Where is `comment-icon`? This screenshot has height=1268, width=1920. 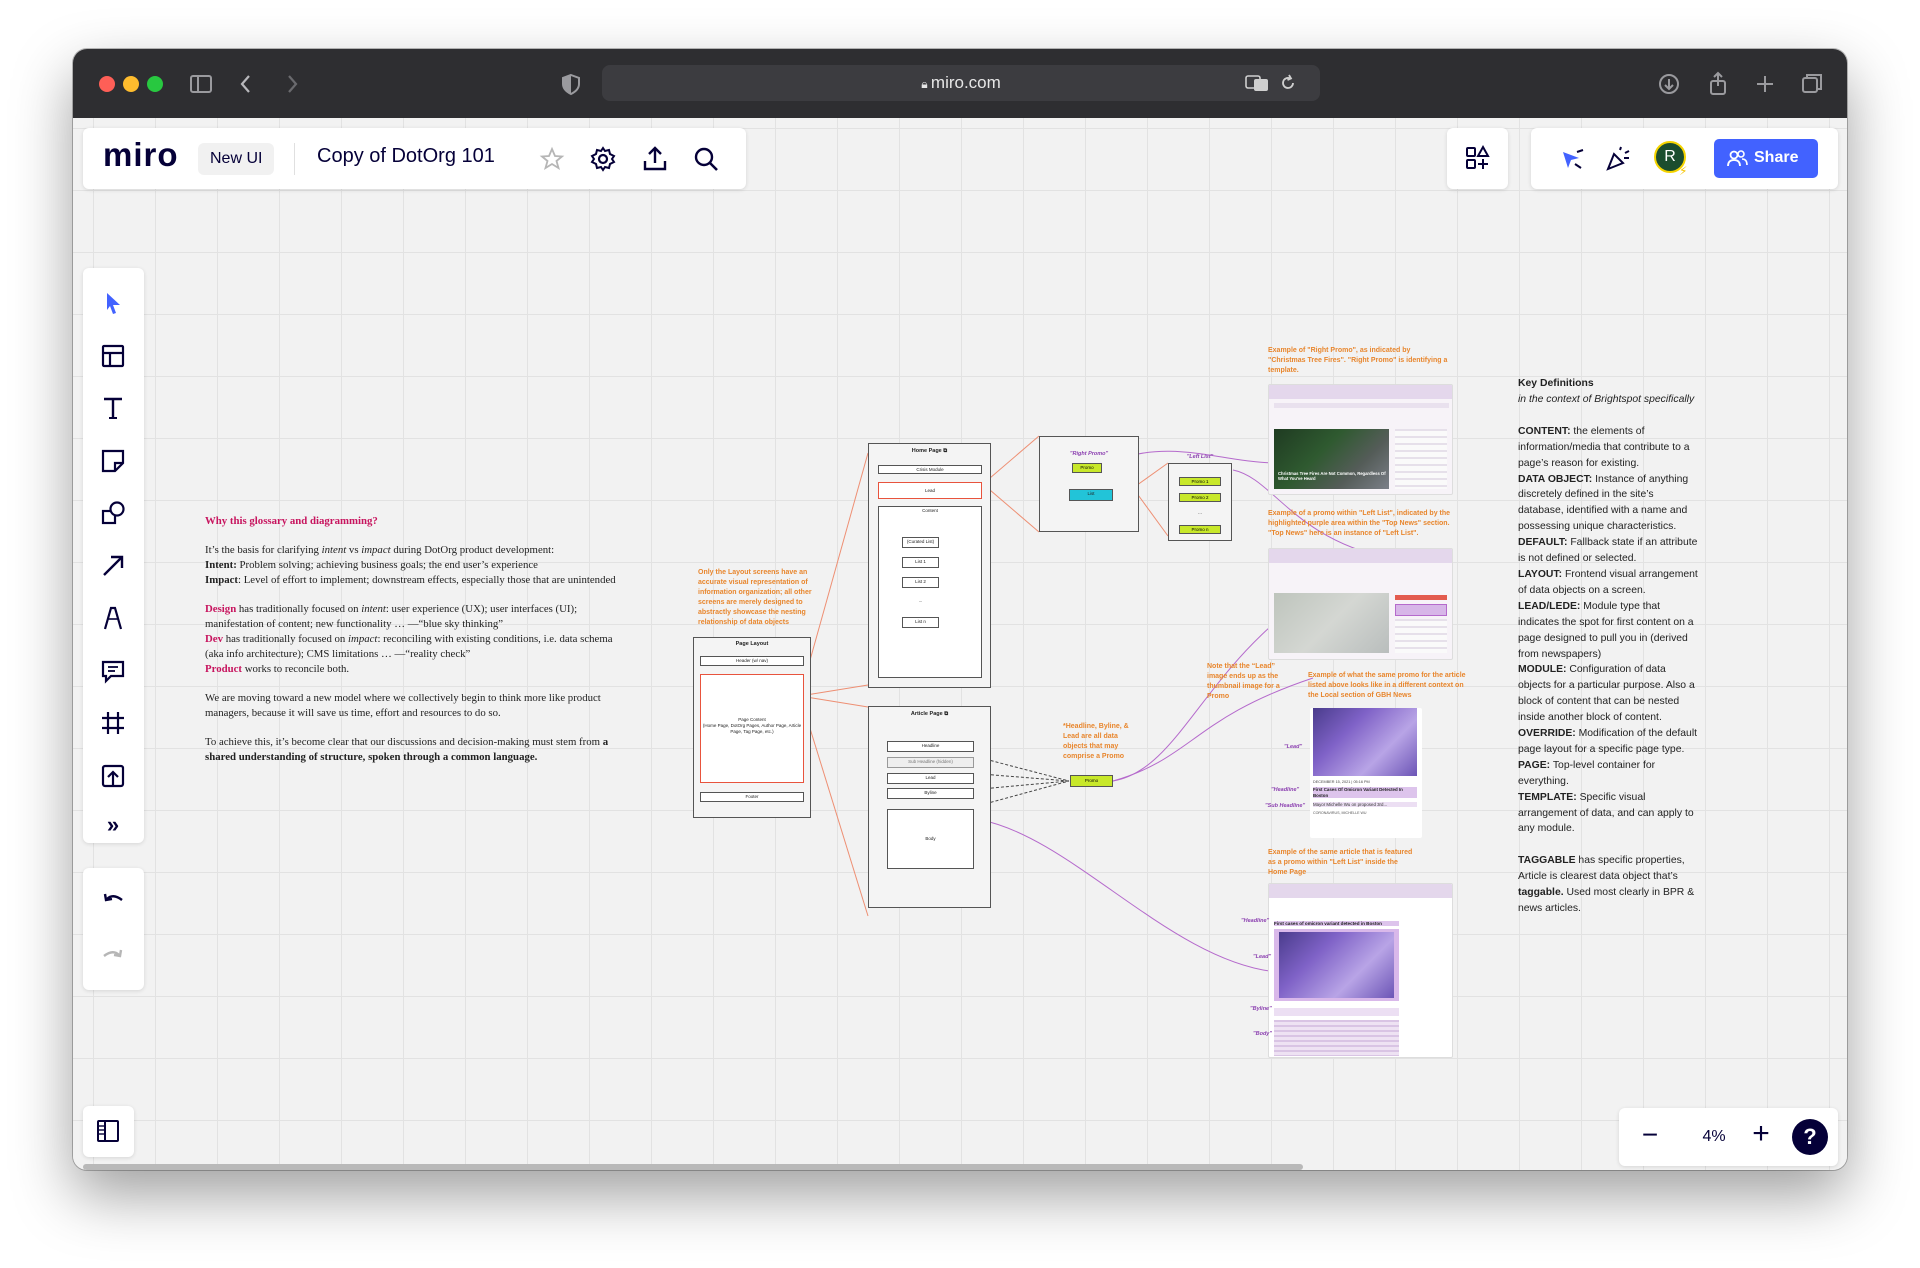
comment-icon is located at coordinates (113, 671).